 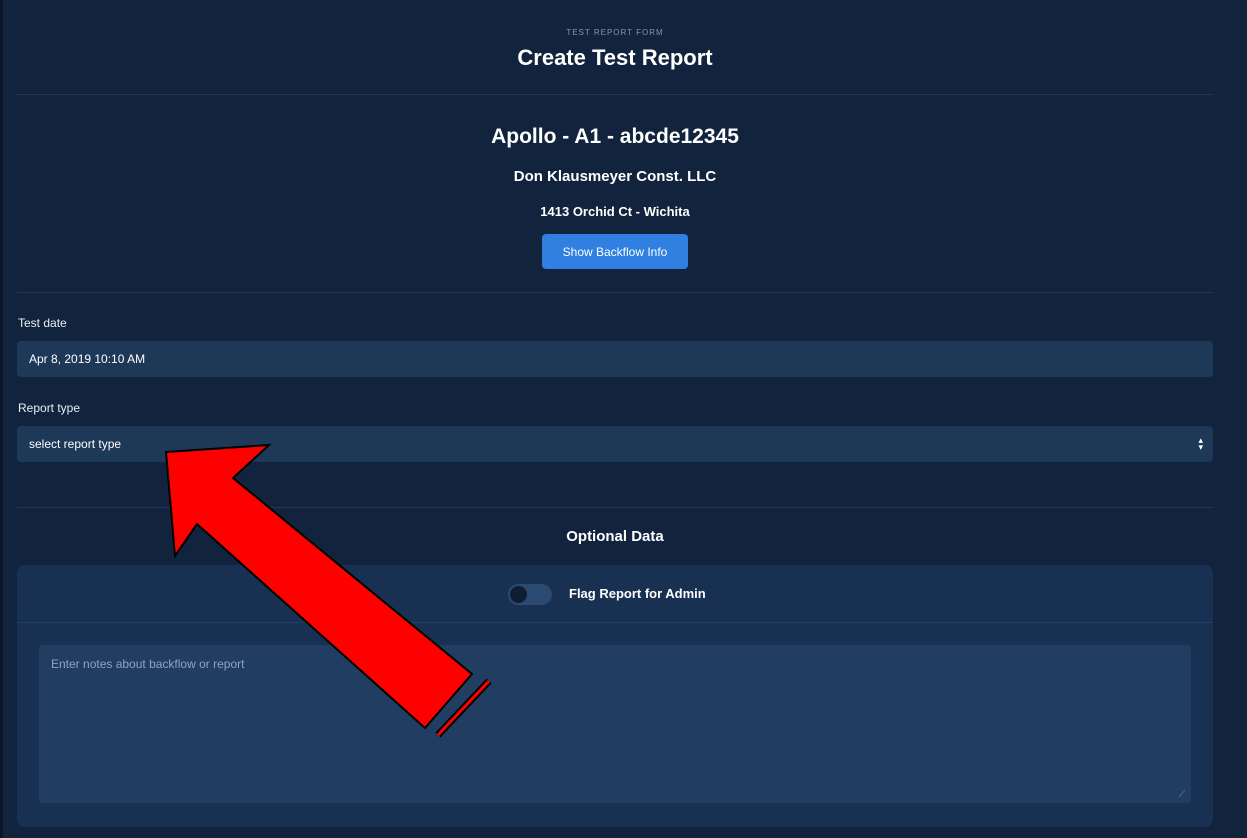 What do you see at coordinates (87, 359) in the screenshot?
I see `test-date-value: Apr 8, 2019 10:10 AM` at bounding box center [87, 359].